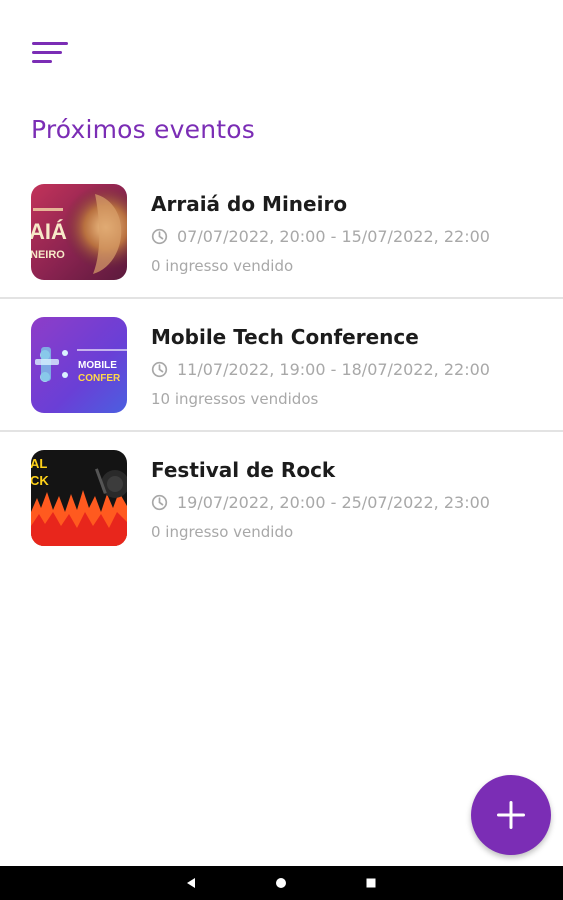  I want to click on event-thumbnail: AL CK, so click(79, 498).